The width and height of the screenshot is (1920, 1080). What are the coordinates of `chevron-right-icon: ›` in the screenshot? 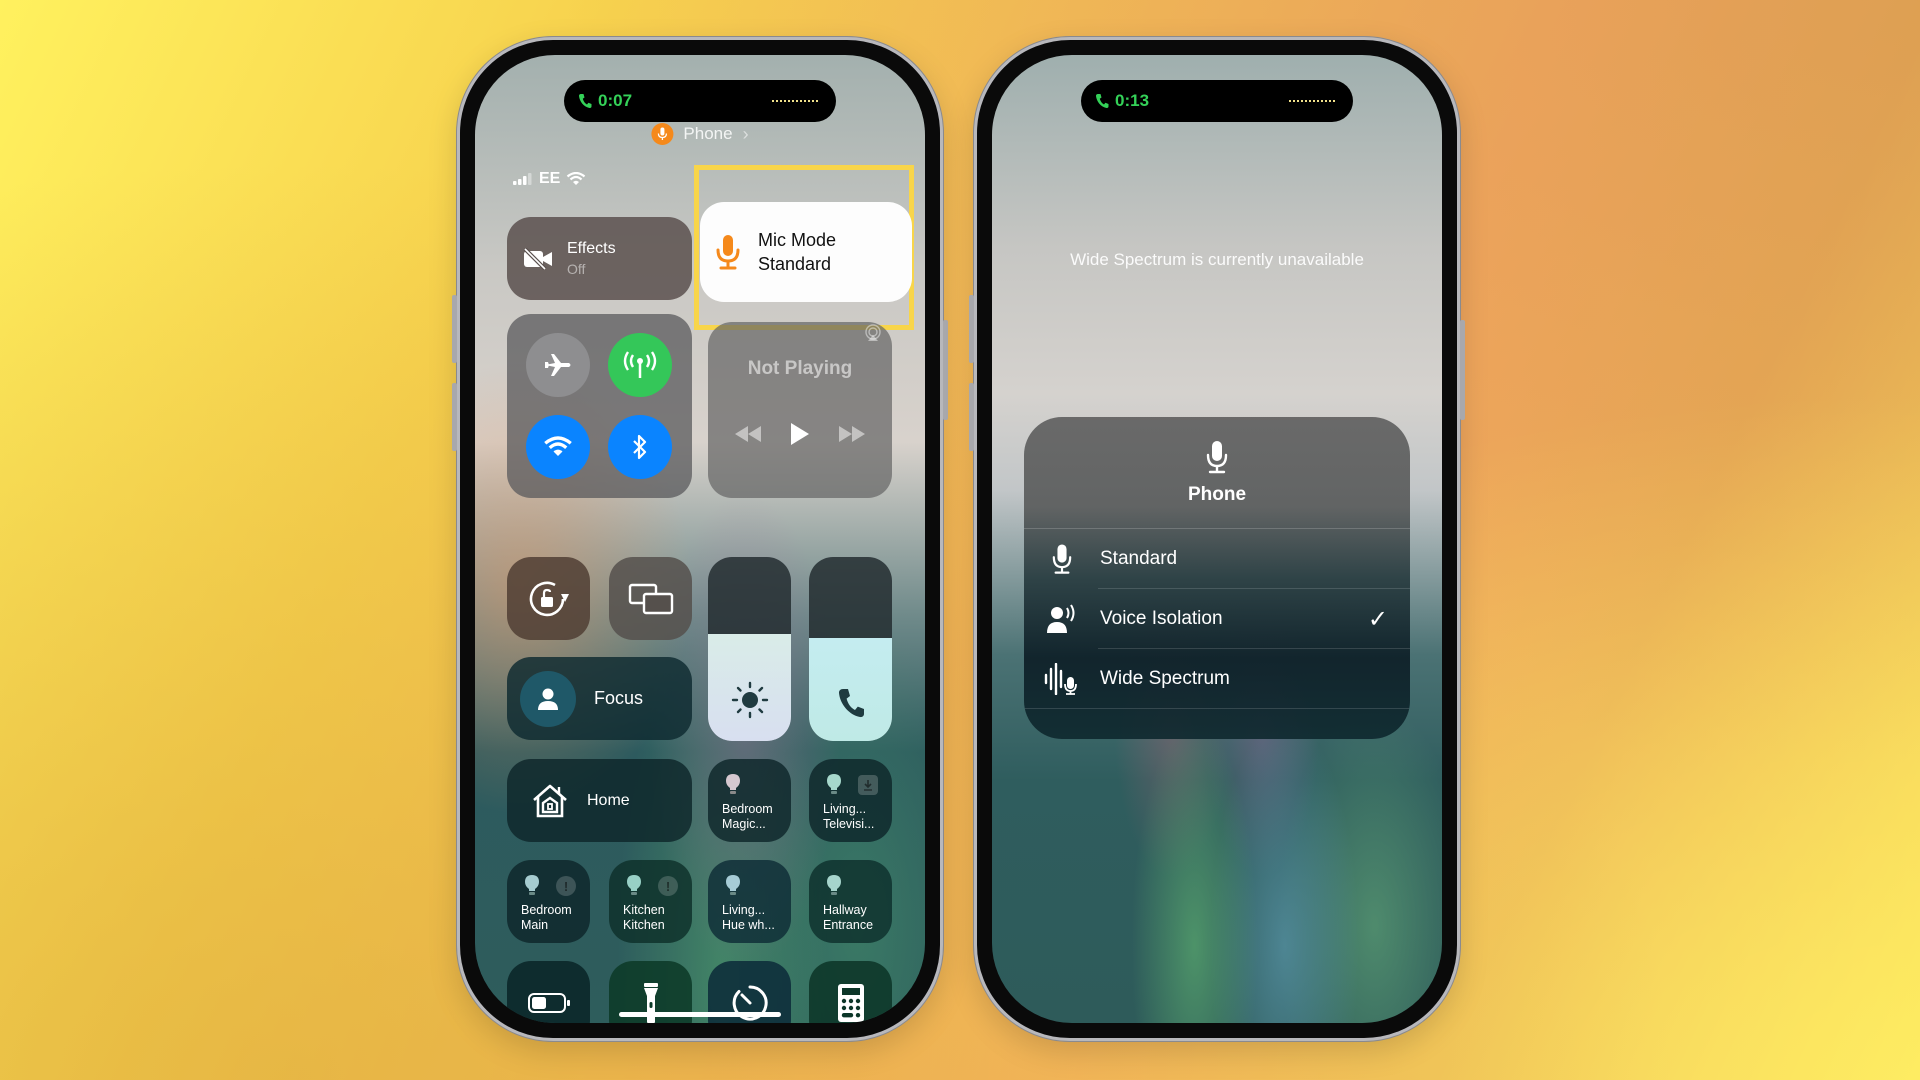 It's located at (745, 133).